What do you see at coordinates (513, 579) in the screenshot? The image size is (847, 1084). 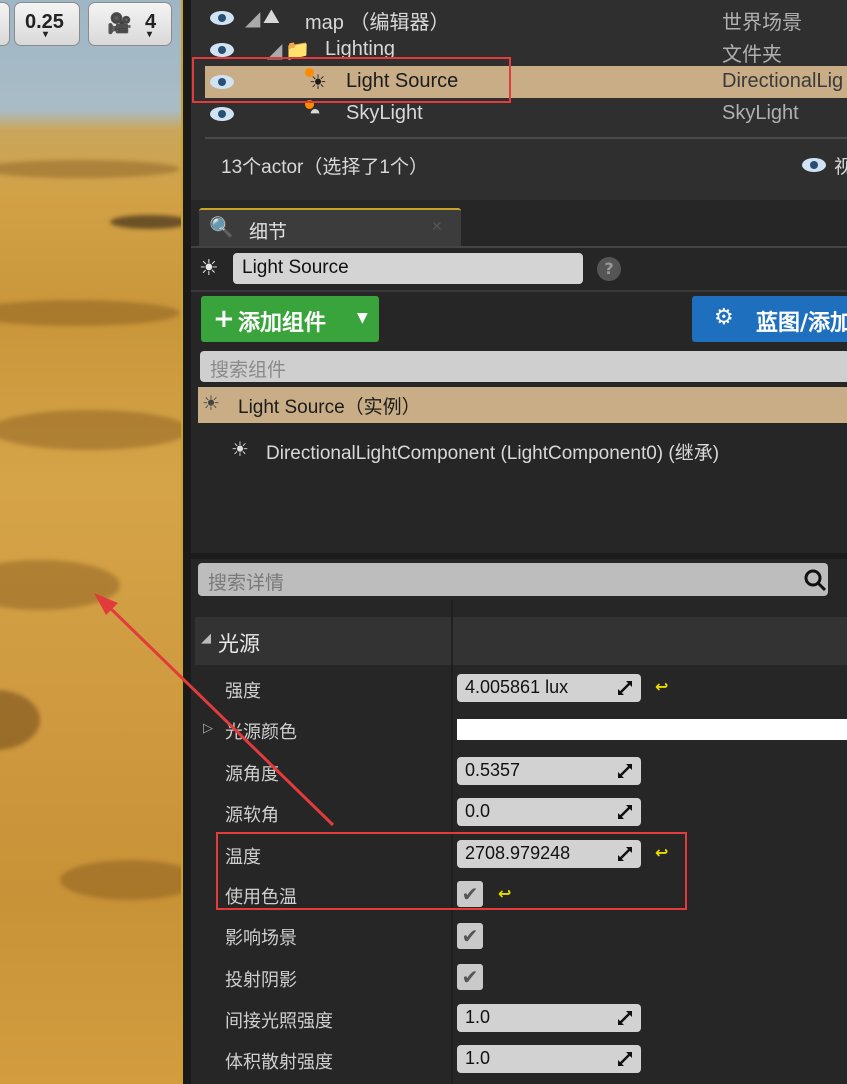 I see `search-details-input: 搜索详情` at bounding box center [513, 579].